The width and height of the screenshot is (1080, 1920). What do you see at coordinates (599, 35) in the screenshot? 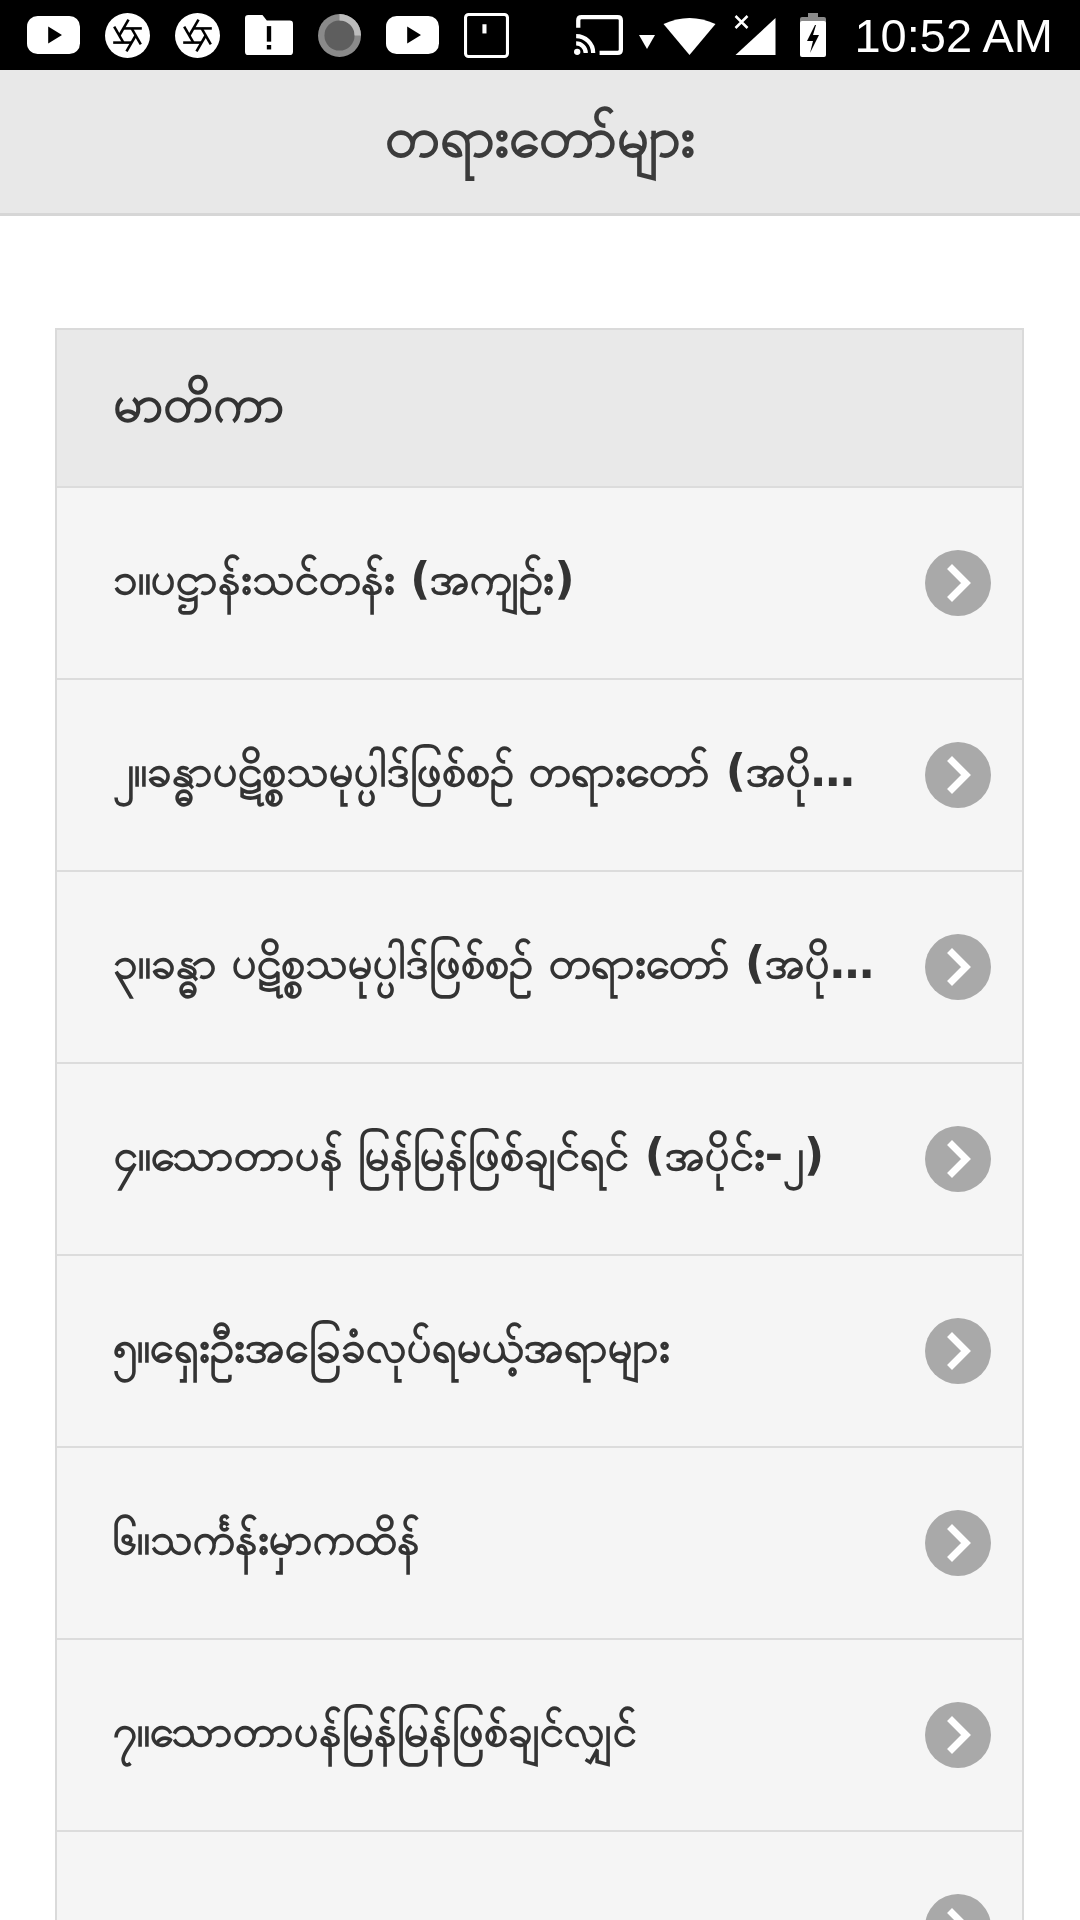
I see `cast-icon` at bounding box center [599, 35].